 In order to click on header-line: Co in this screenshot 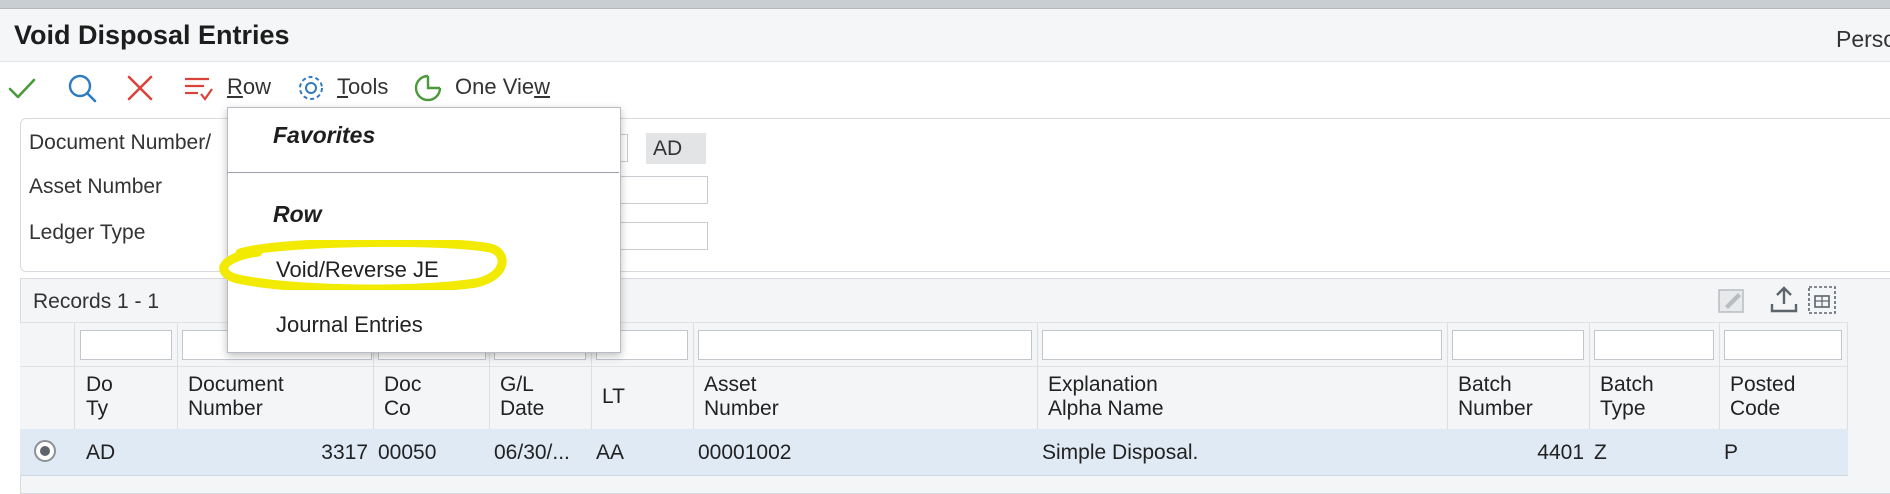, I will do `click(397, 408)`.